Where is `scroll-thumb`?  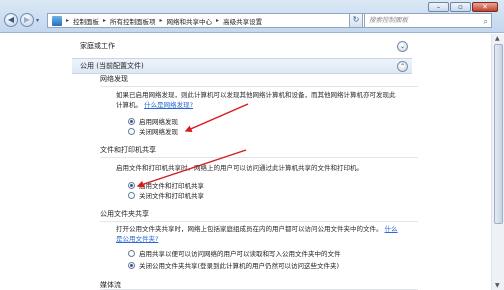 scroll-thumb is located at coordinates (498, 134).